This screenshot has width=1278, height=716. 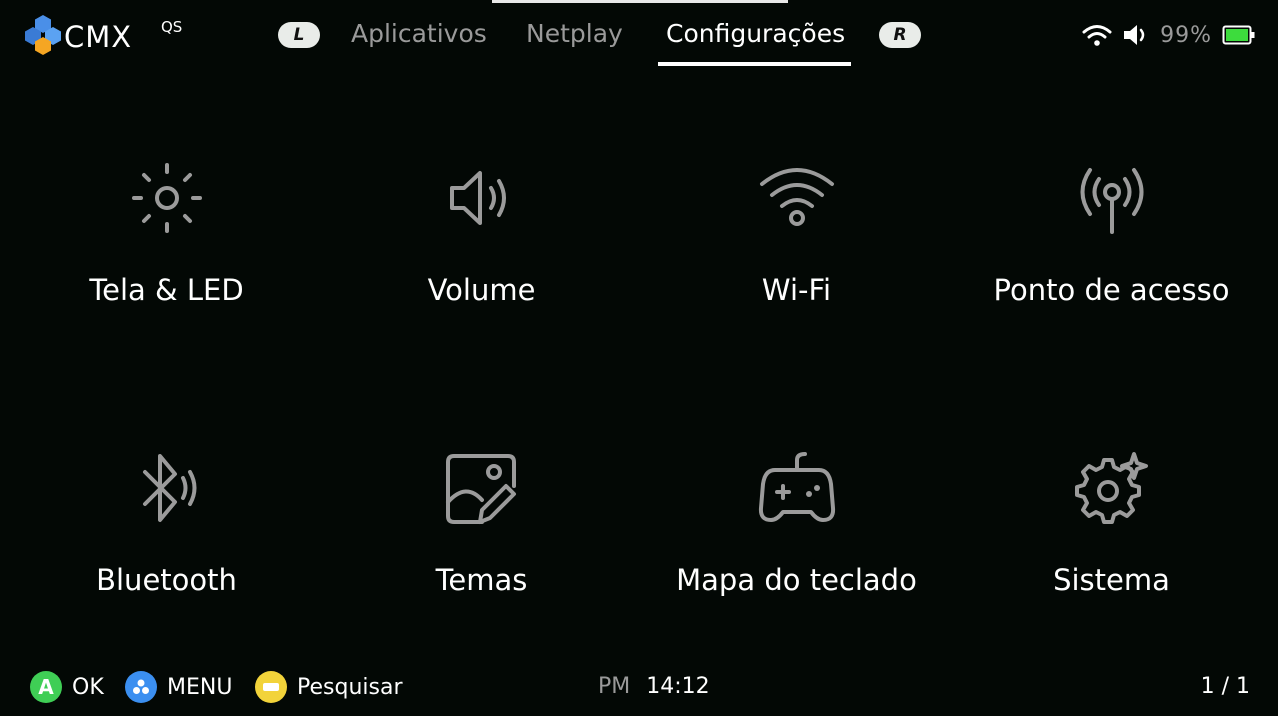 I want to click on settings-item-temas: Temas, so click(x=481, y=550).